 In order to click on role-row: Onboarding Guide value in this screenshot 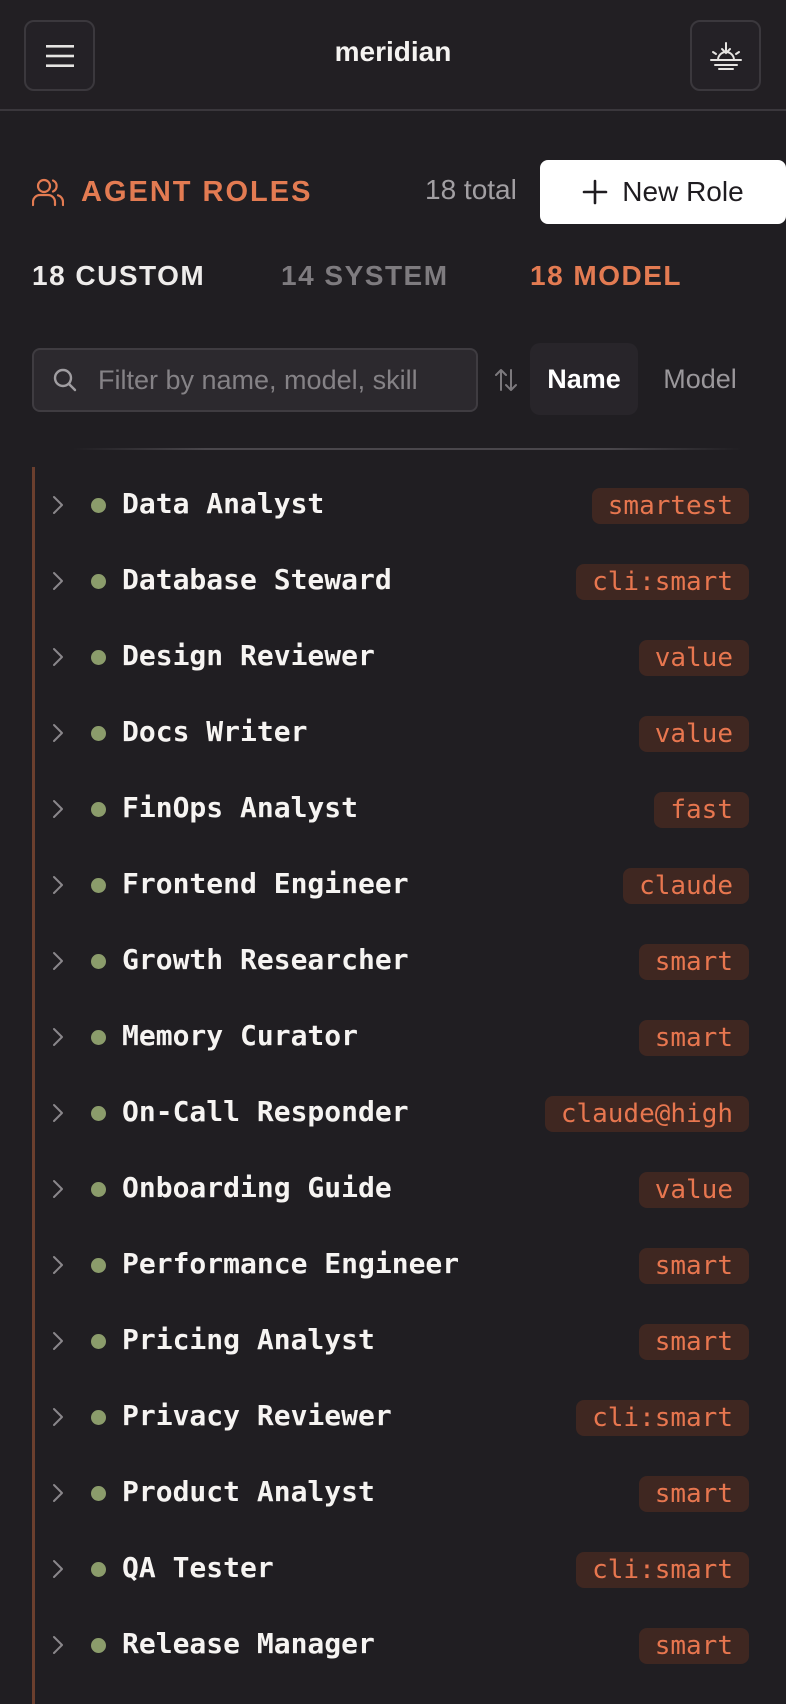, I will do `click(392, 1189)`.